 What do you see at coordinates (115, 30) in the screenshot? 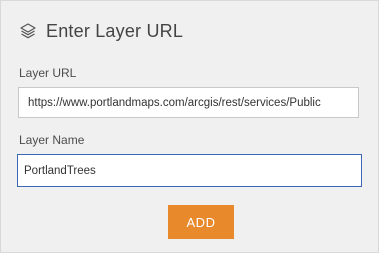
I see `panel-title: Enter Layer URL` at bounding box center [115, 30].